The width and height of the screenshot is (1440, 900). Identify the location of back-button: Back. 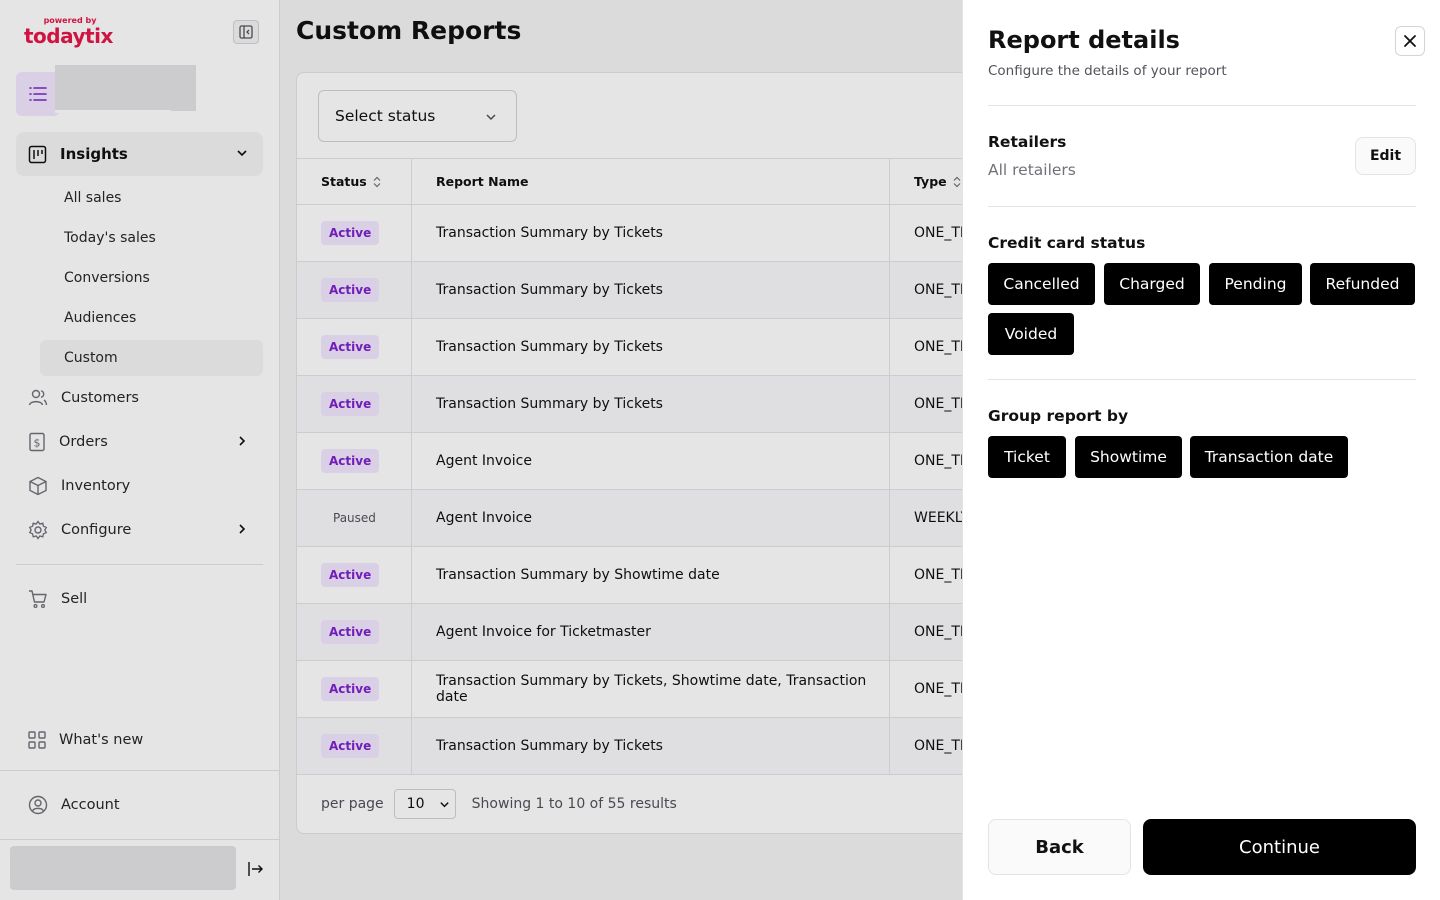
(1059, 847).